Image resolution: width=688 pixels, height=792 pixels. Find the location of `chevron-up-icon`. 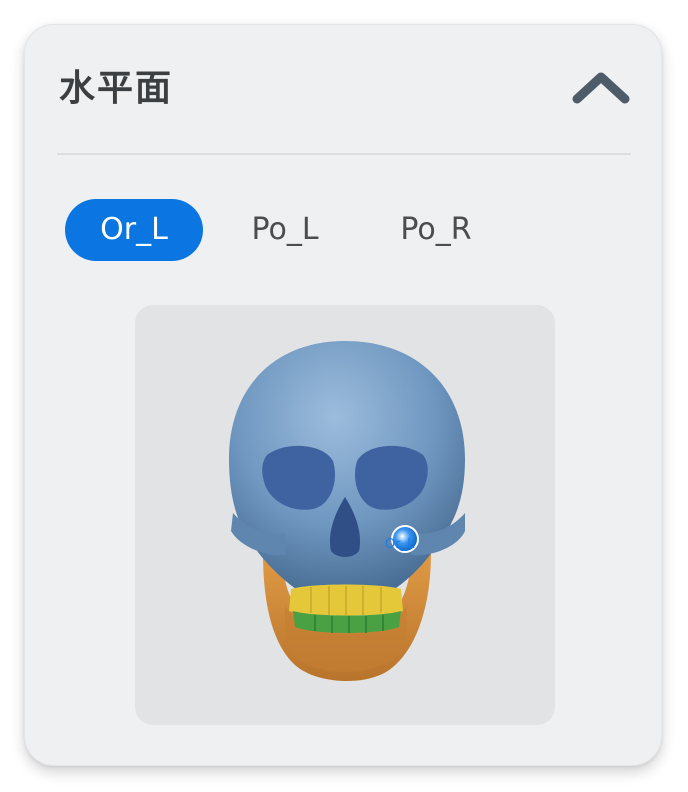

chevron-up-icon is located at coordinates (601, 88).